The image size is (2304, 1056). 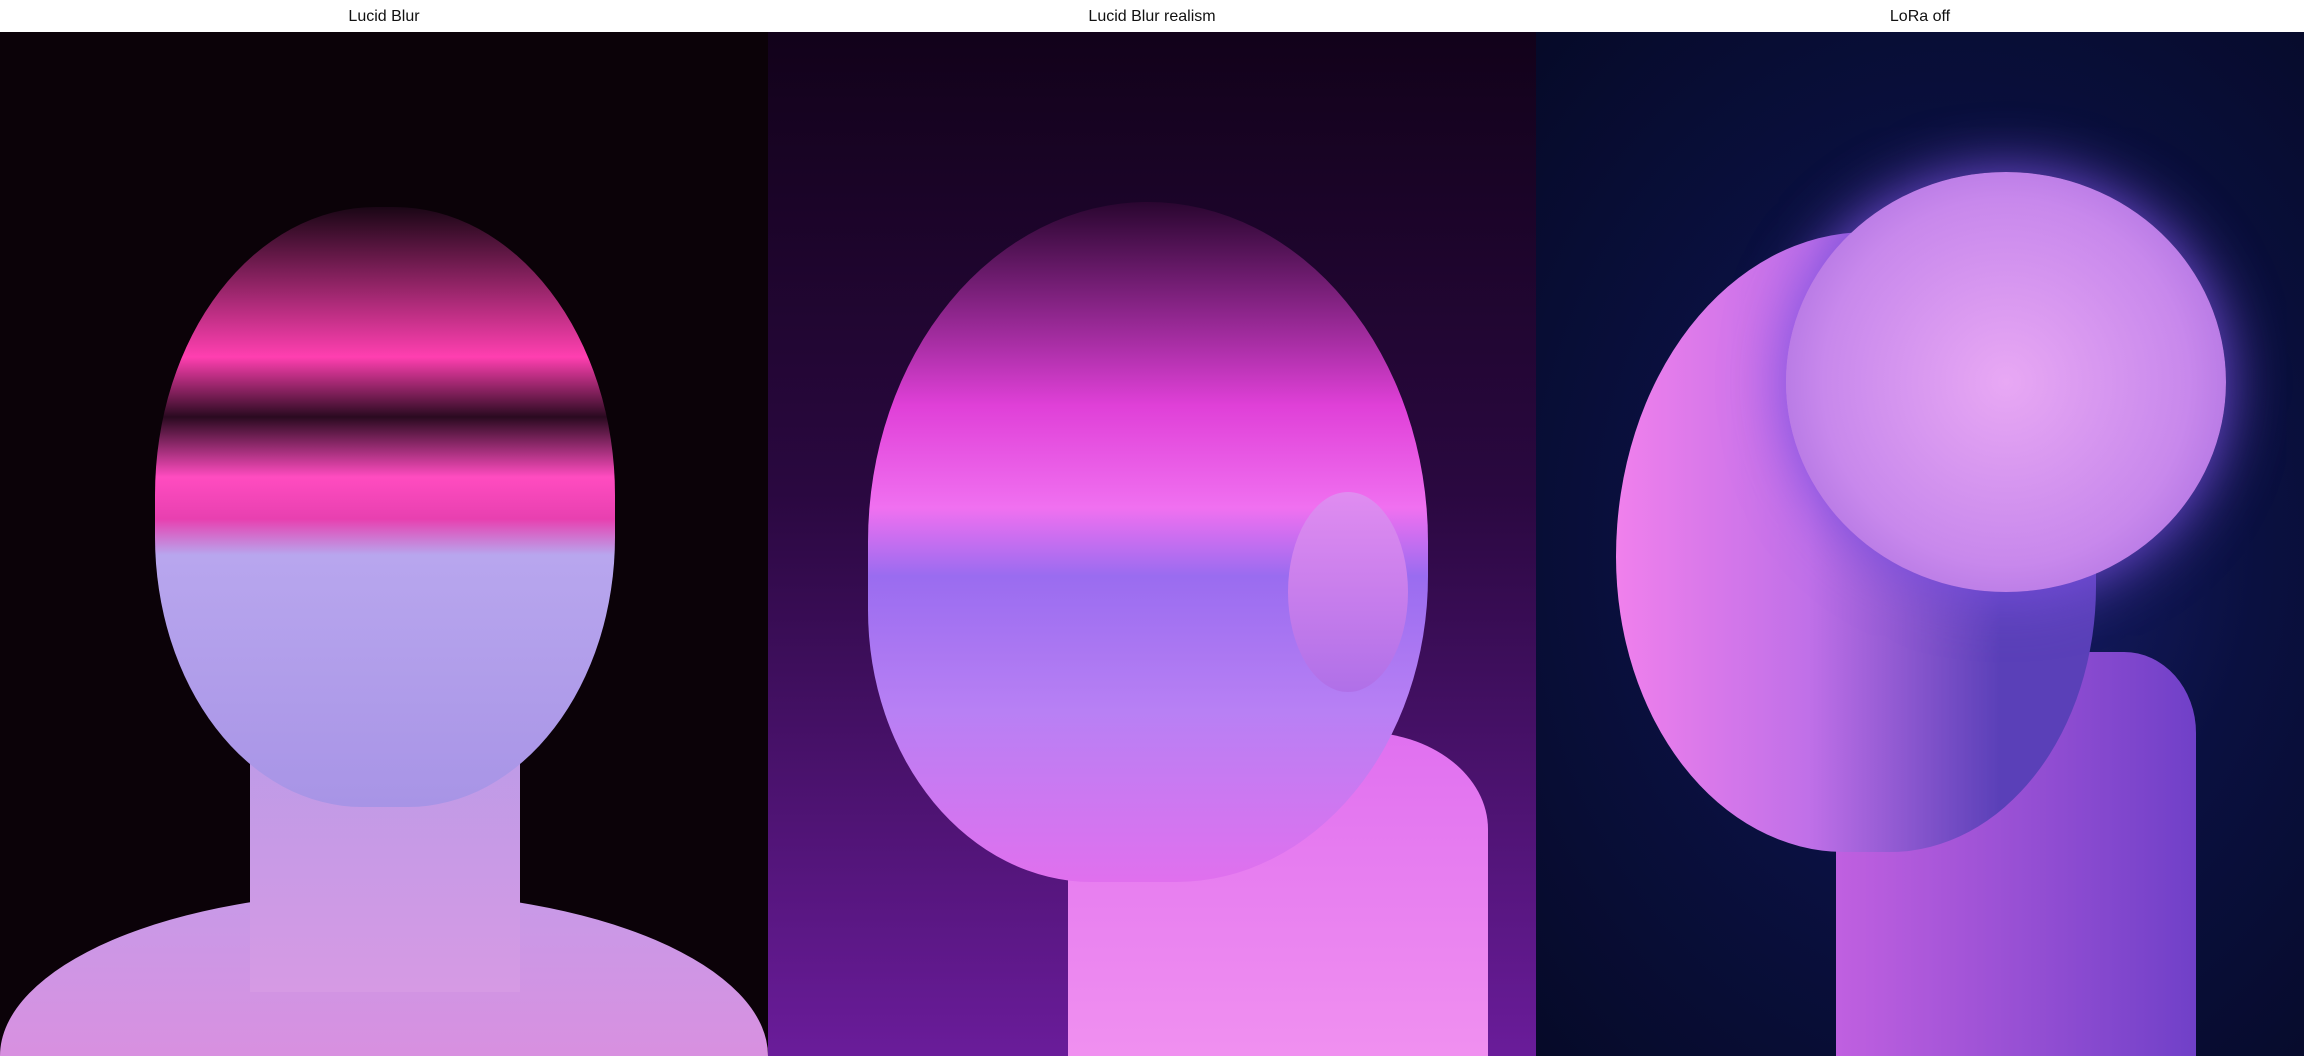 I want to click on caption-lucid-blur-realism: Lucid Blur realism, so click(x=1152, y=16).